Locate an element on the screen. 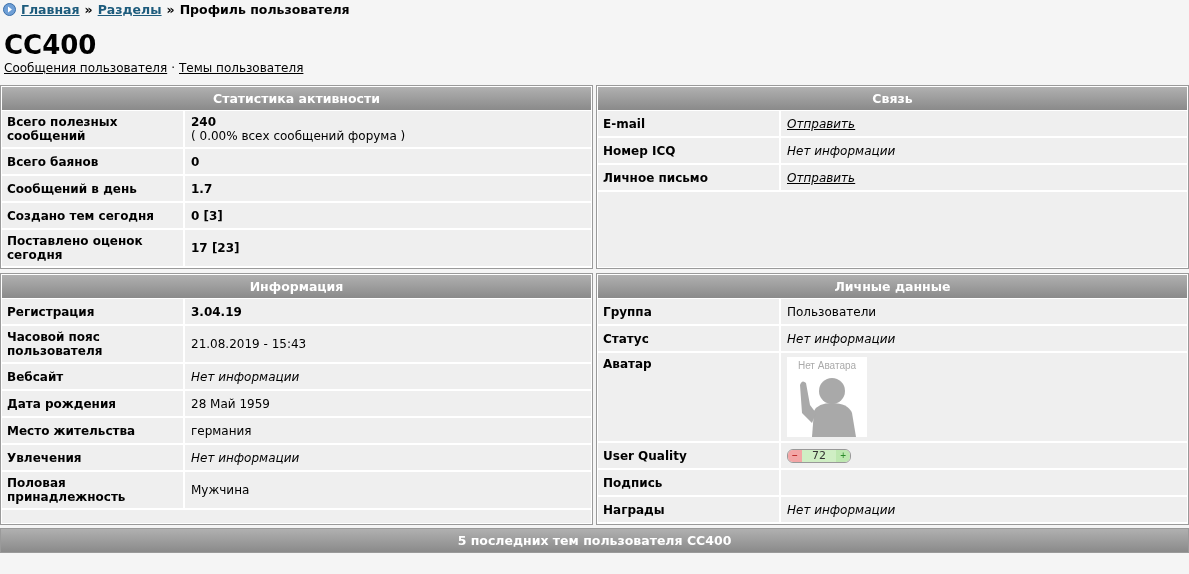 This screenshot has height=574, width=1189. field-value: 28 Май 1959 is located at coordinates (230, 403).